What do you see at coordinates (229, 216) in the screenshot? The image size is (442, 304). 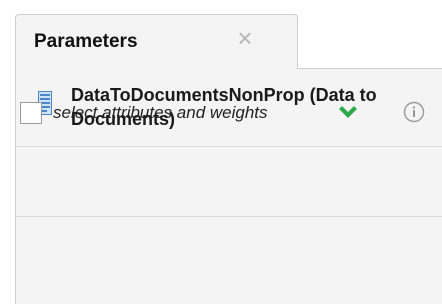 I see `divider` at bounding box center [229, 216].